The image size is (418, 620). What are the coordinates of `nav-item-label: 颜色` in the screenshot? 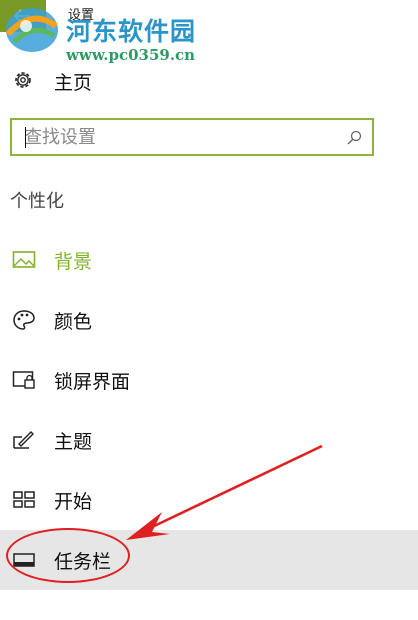 It's located at (73, 322).